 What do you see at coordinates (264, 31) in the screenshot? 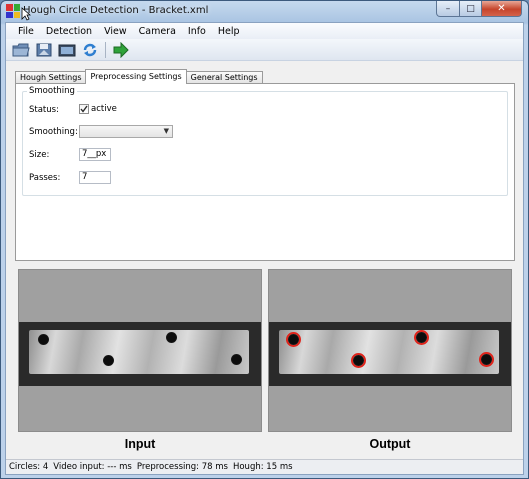
I see `menu-bar: File Detection View Camera Info Help` at bounding box center [264, 31].